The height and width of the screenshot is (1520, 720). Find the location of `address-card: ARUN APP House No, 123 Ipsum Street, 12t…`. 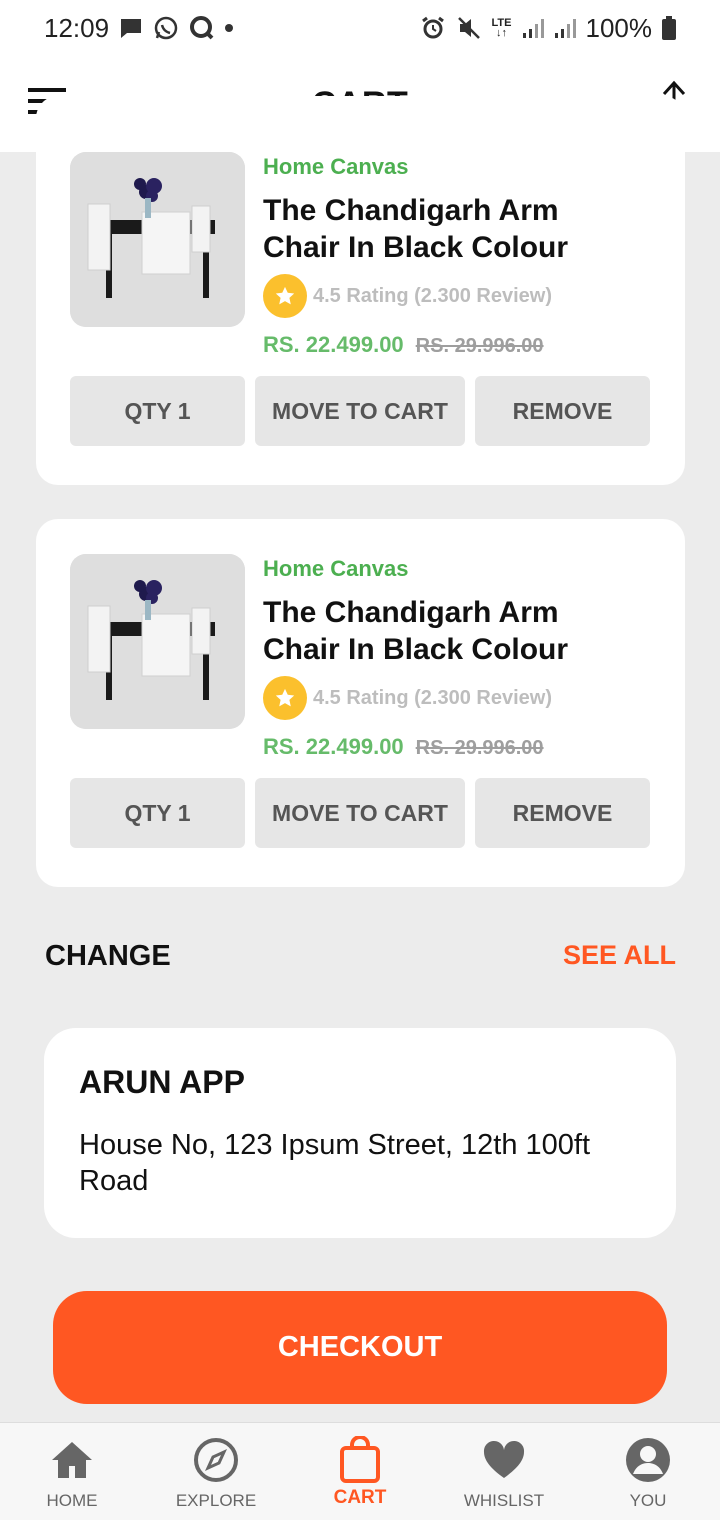

address-card: ARUN APP House No, 123 Ipsum Street, 12t… is located at coordinates (360, 1133).